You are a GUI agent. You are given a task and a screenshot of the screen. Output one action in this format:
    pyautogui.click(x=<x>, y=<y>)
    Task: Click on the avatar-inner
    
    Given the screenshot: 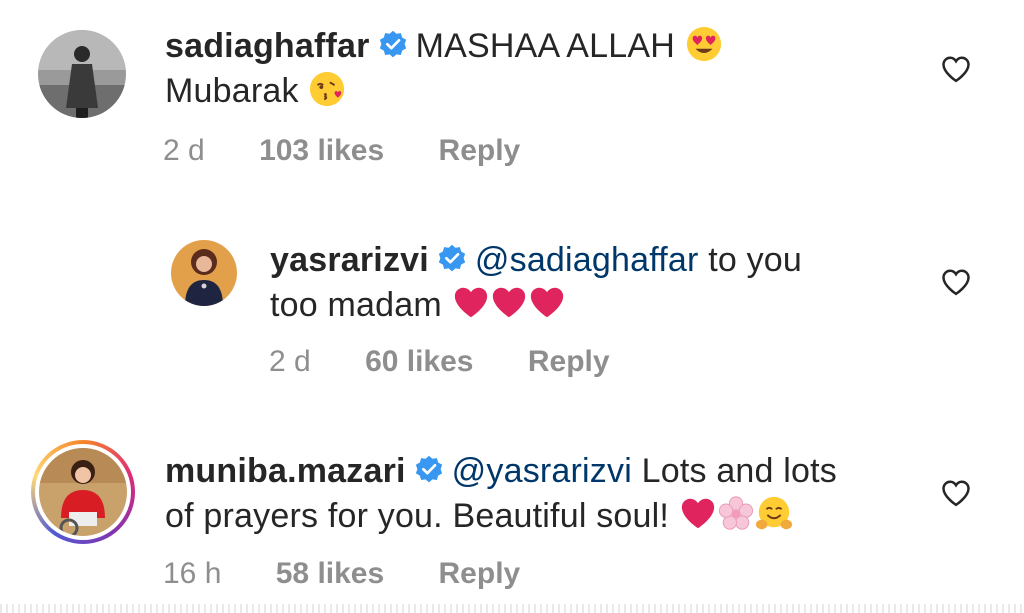 What is the action you would take?
    pyautogui.click(x=83, y=492)
    